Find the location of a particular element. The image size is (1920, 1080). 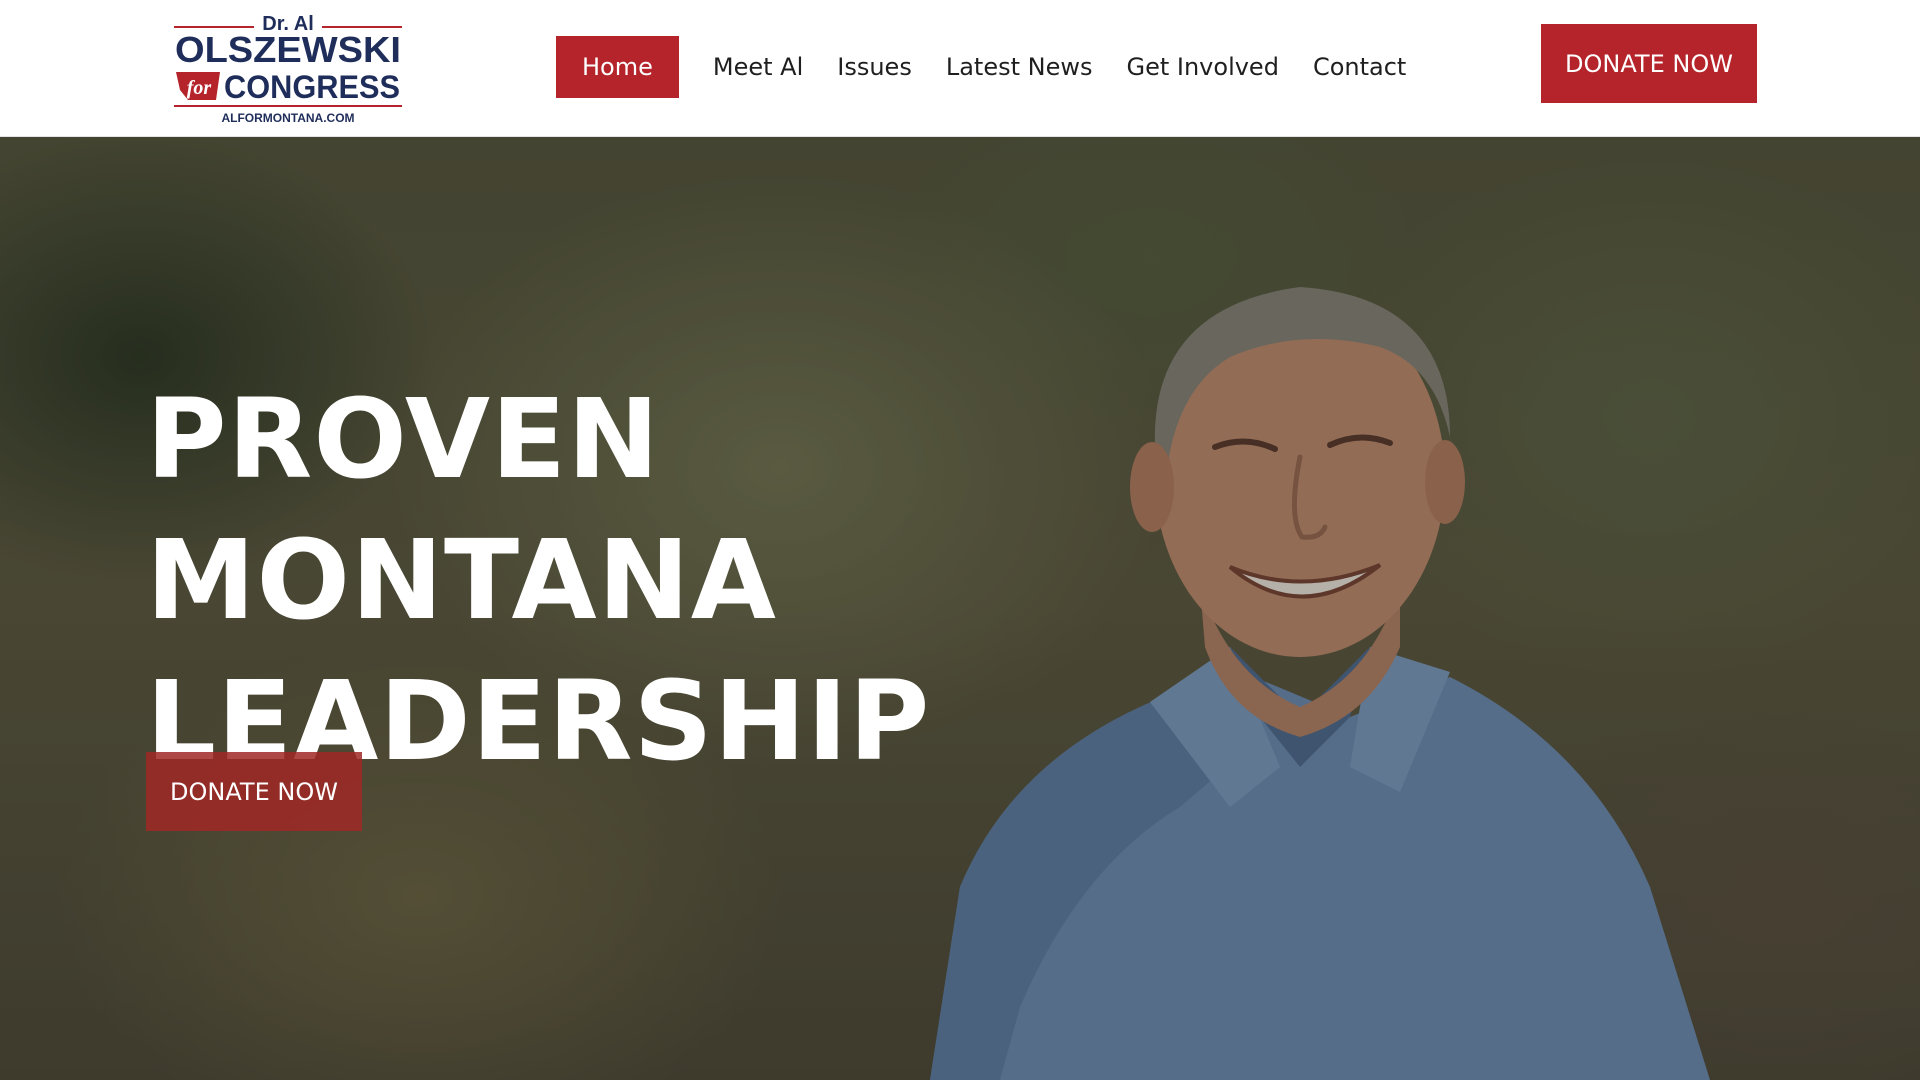

nav-item-meet-al: Meet Al is located at coordinates (758, 67).